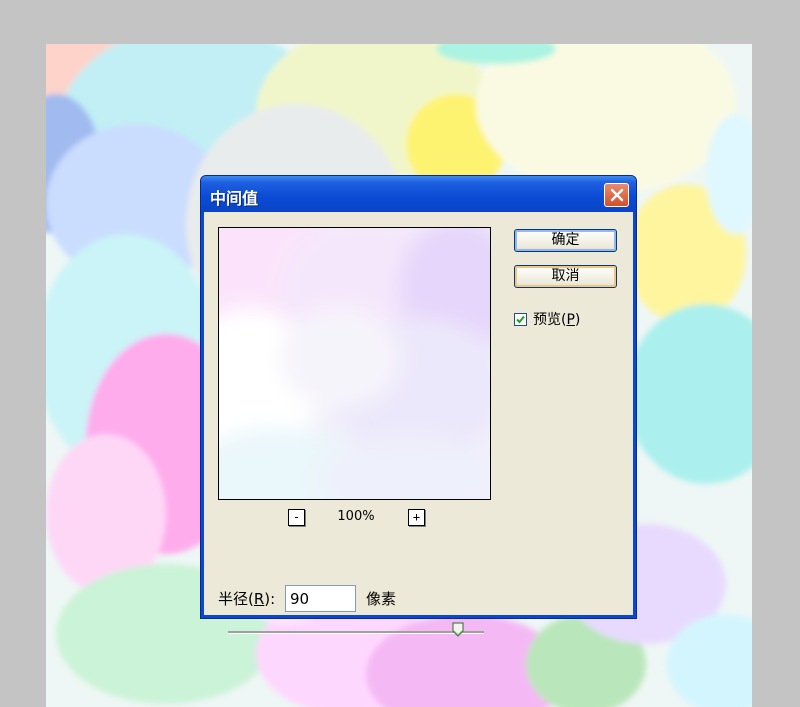  What do you see at coordinates (381, 599) in the screenshot?
I see `radius-unit: 像素` at bounding box center [381, 599].